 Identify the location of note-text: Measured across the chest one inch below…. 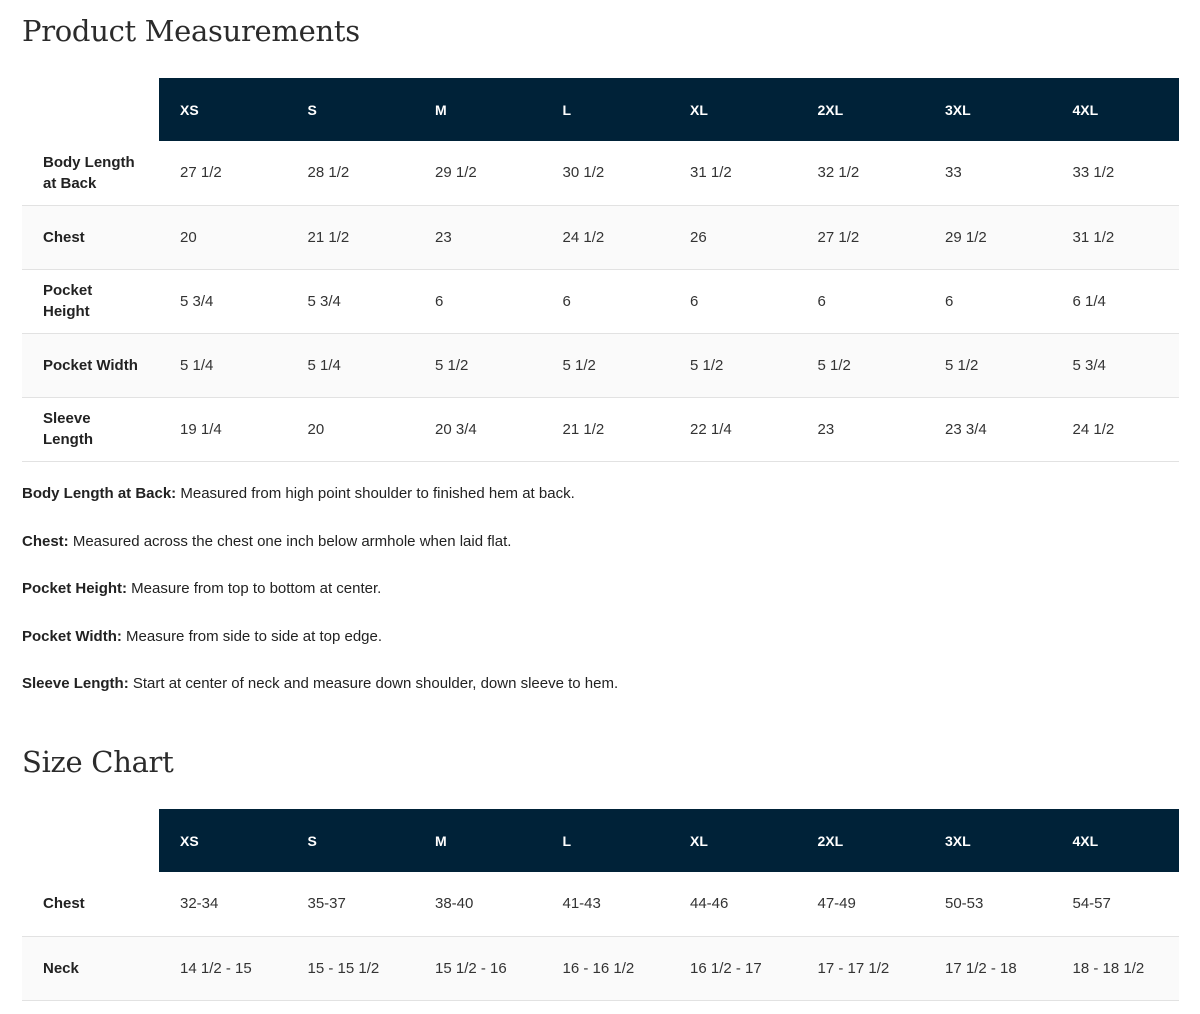
(290, 541).